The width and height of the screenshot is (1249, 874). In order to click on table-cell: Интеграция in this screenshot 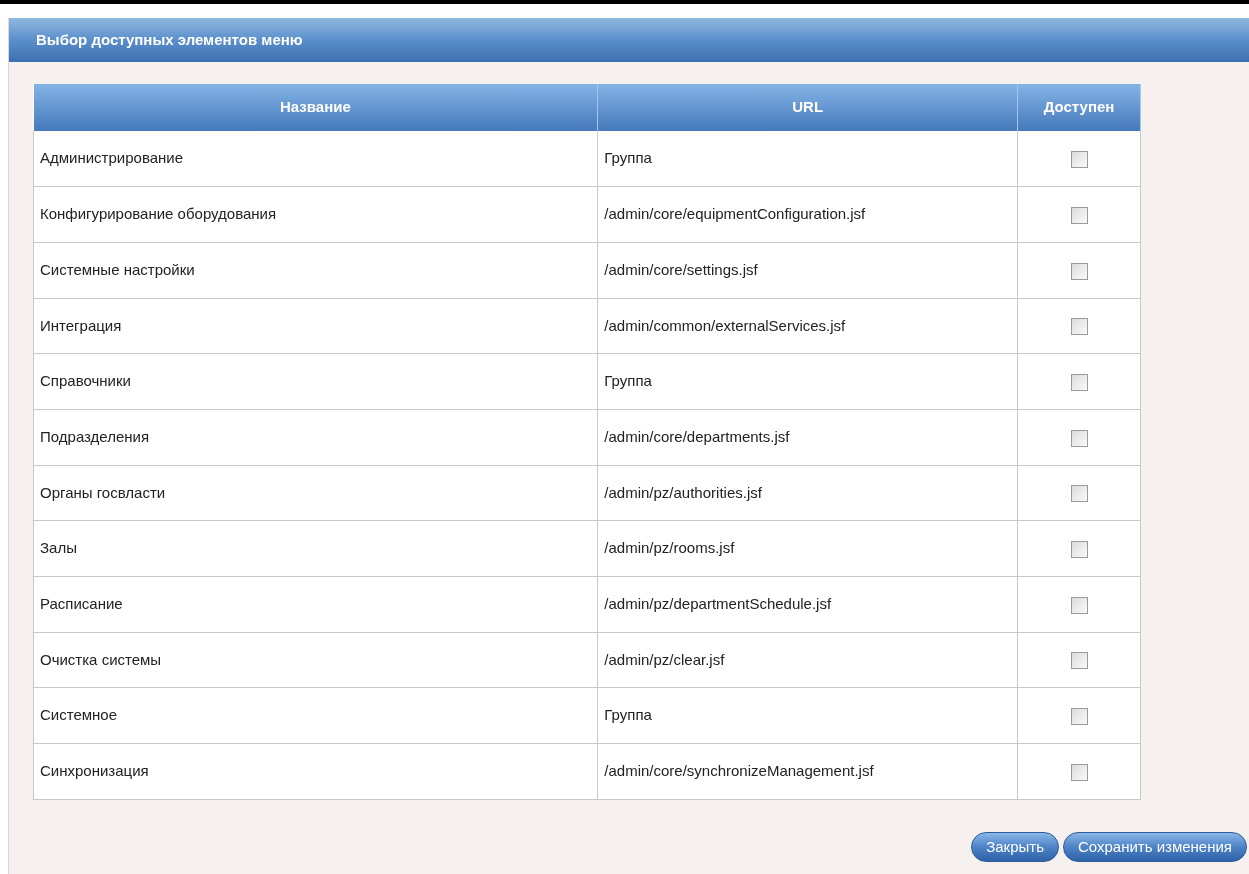, I will do `click(315, 326)`.